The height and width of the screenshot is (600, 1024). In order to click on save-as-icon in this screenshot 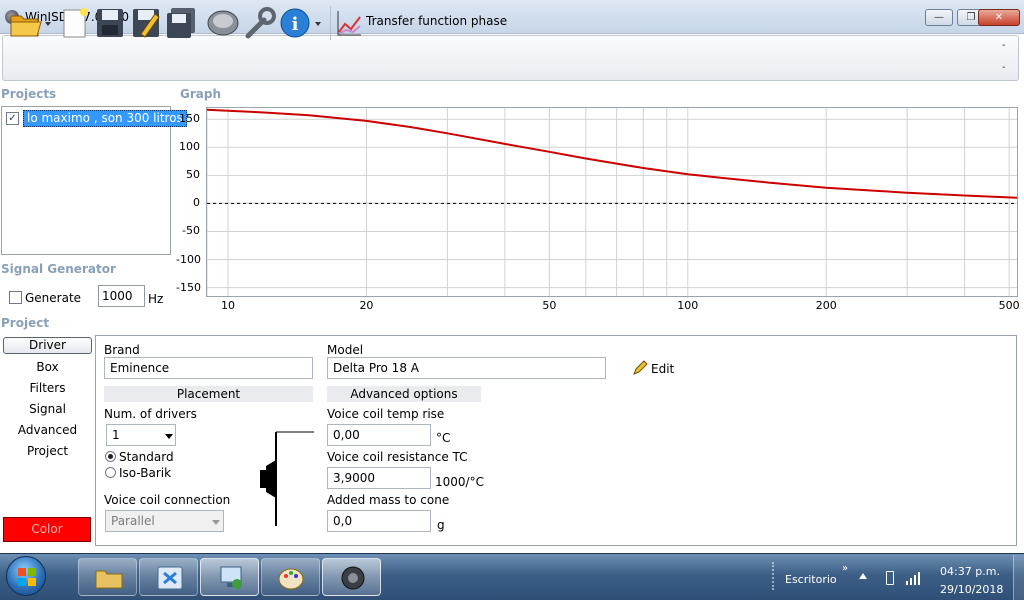, I will do `click(146, 23)`.